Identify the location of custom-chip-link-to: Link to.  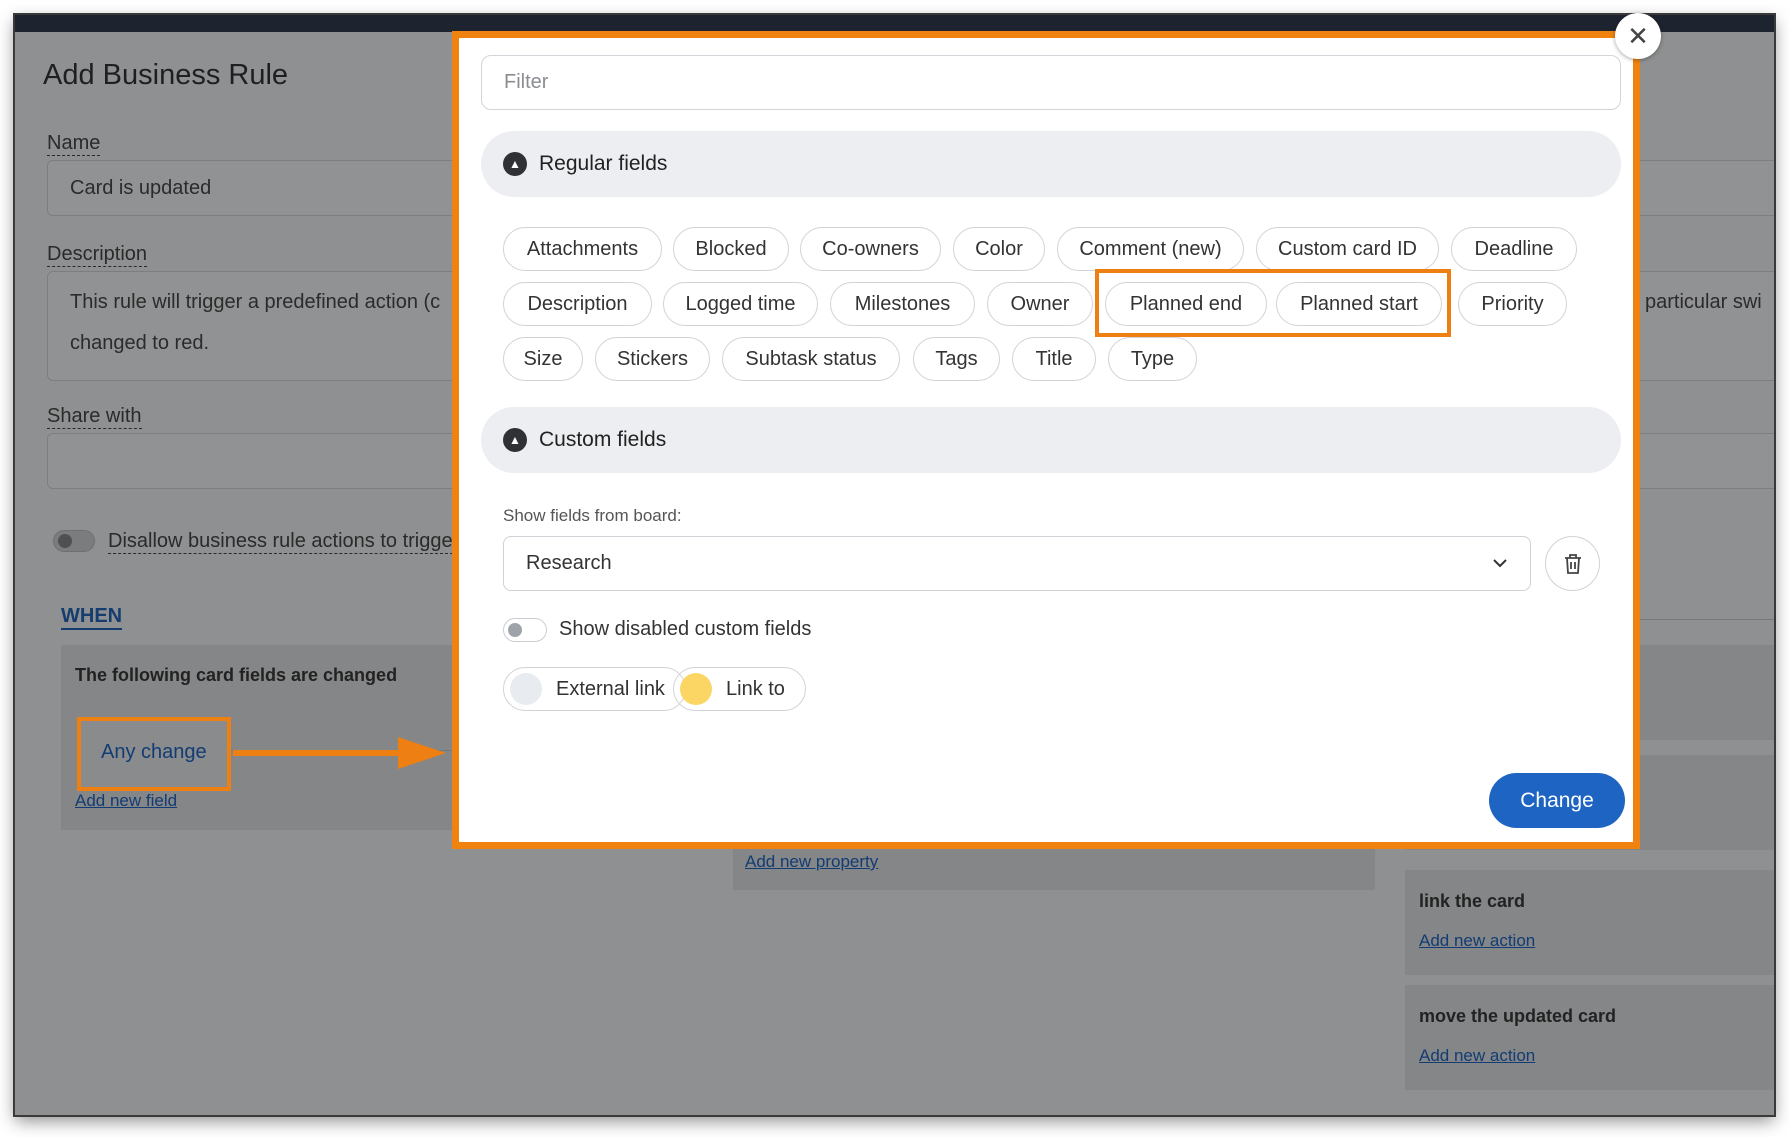
(739, 689).